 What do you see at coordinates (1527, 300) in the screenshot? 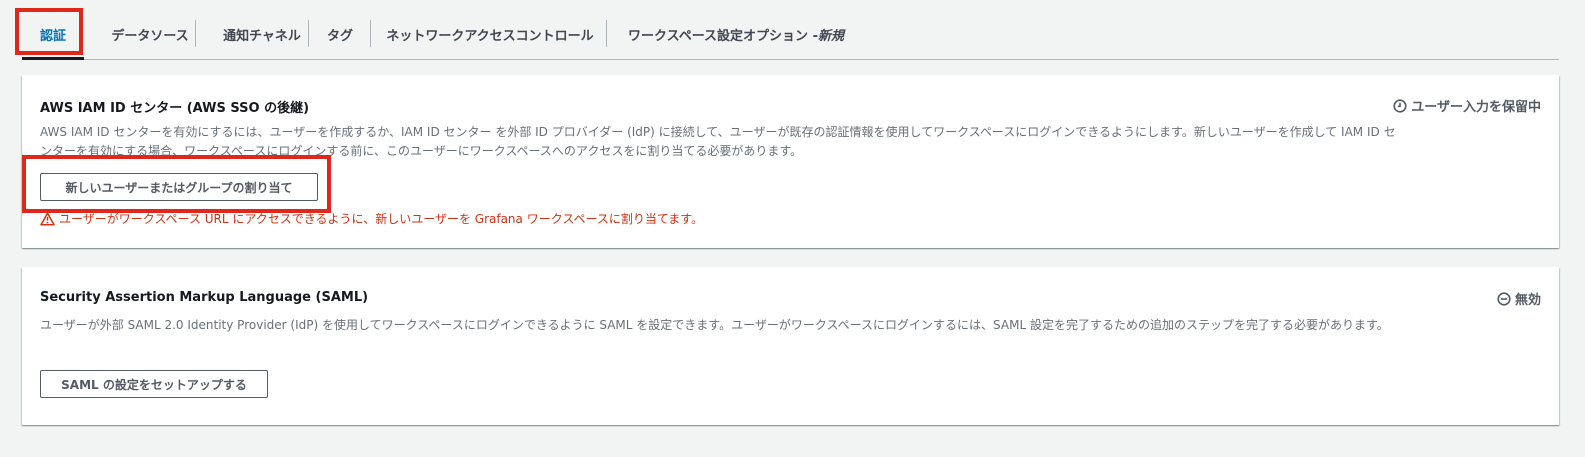
I see `status-text: 無効` at bounding box center [1527, 300].